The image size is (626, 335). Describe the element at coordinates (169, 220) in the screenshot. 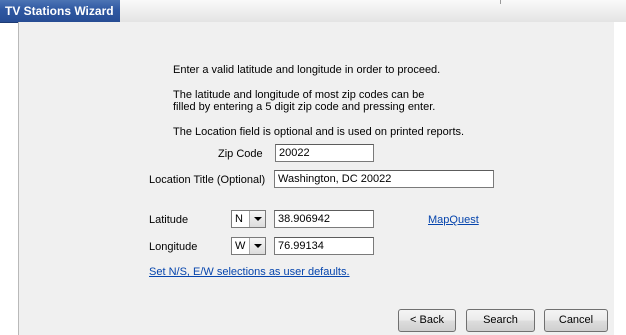

I see `latitude-label: Latitude` at that location.